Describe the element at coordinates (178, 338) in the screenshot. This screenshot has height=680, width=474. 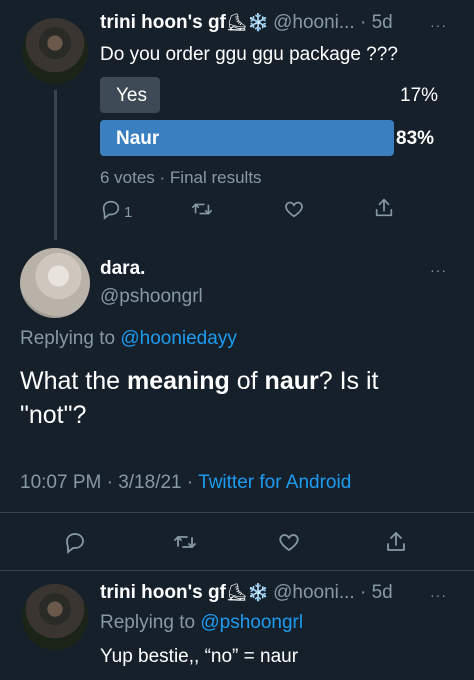
I see `replying-to-link: @hooniedayy` at that location.